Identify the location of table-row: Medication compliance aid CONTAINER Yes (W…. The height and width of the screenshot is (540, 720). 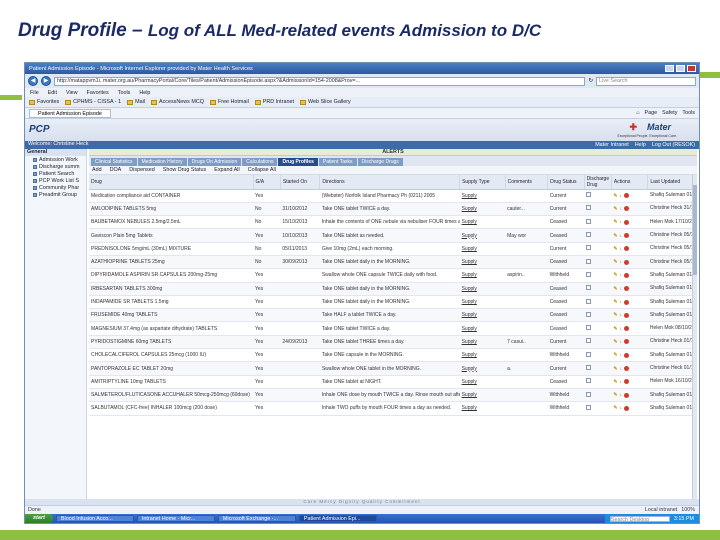
(393, 196).